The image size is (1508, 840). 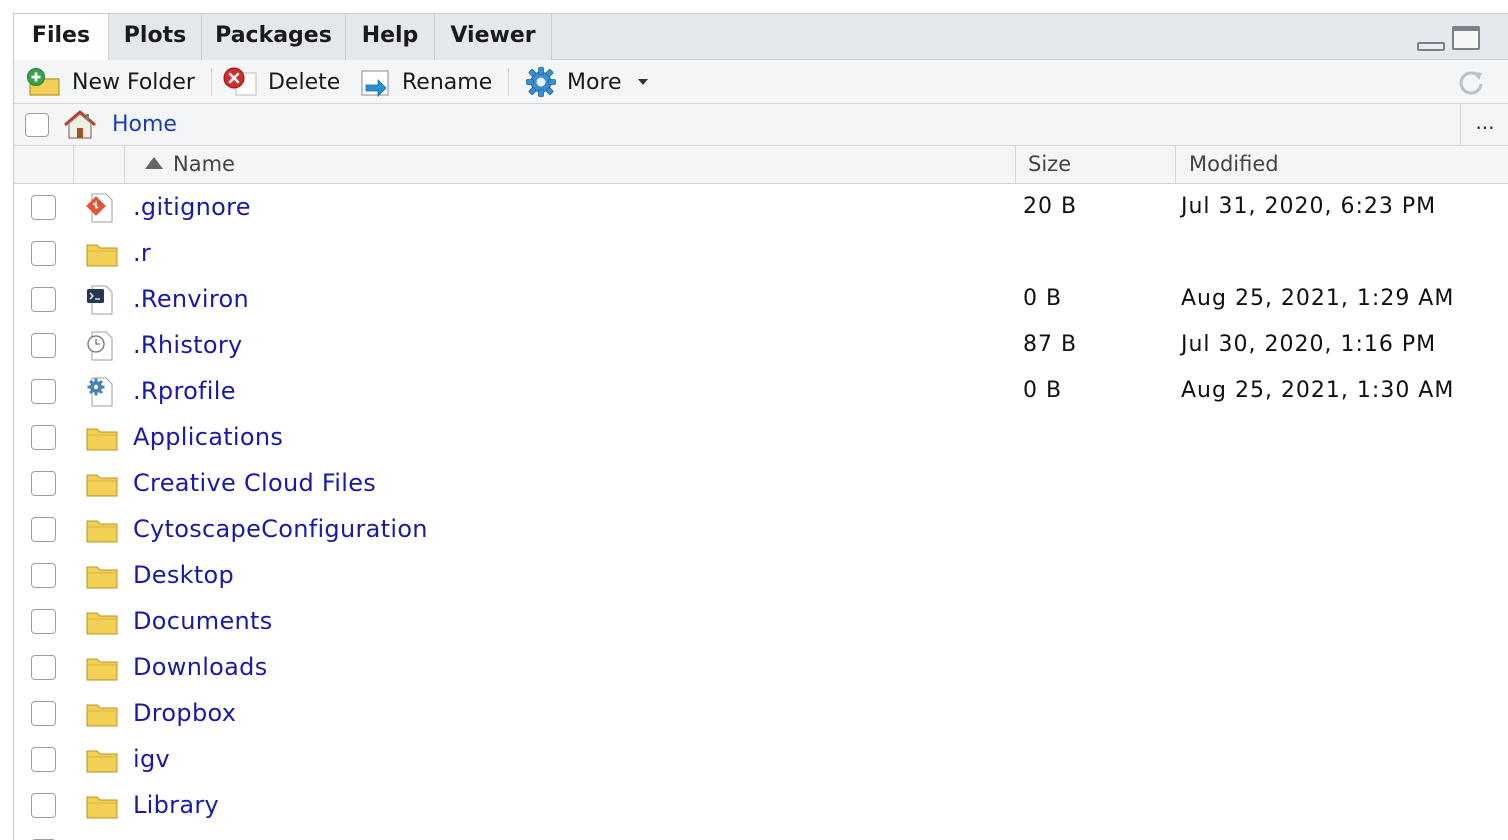 I want to click on delete-button: Delete, so click(x=281, y=82).